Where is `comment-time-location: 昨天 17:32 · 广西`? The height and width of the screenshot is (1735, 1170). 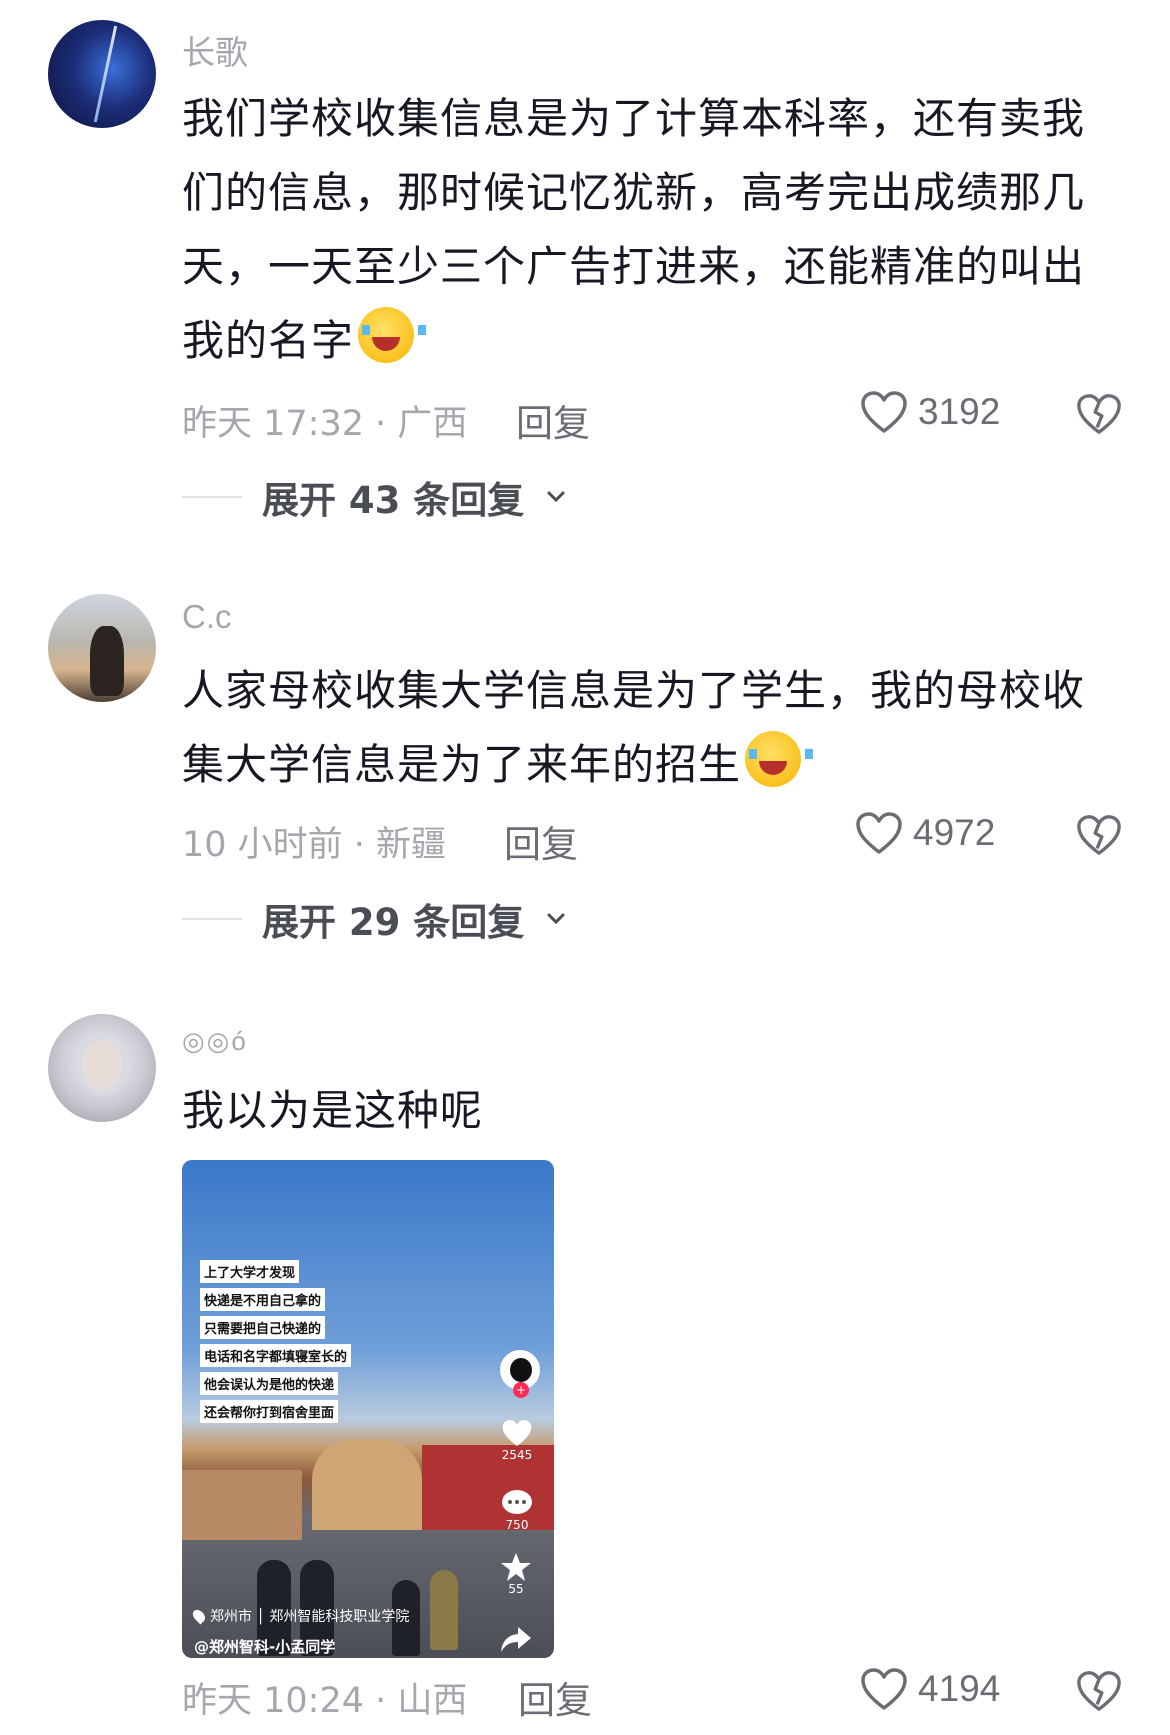
comment-time-location: 昨天 17:32 · 广西 is located at coordinates (325, 424).